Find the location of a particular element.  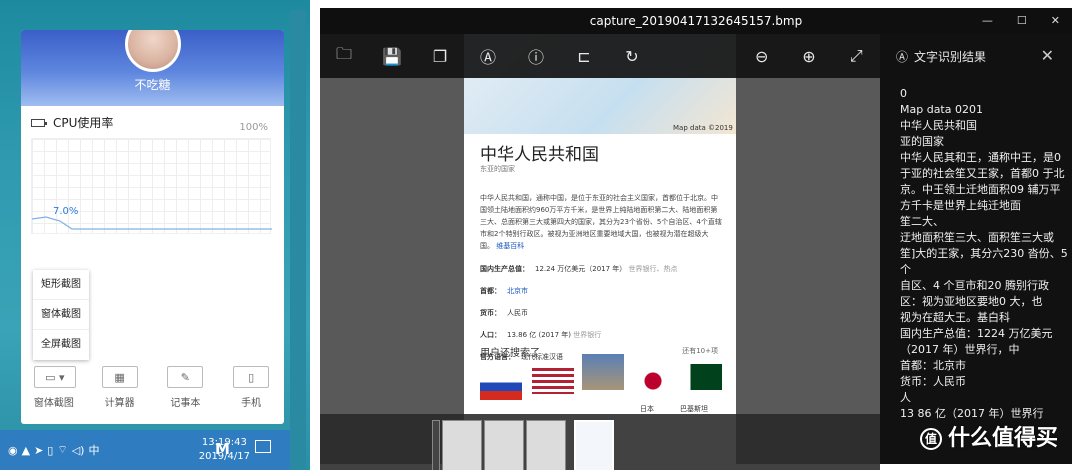

window-controls: — ☐ ✕ is located at coordinates (1021, 21).